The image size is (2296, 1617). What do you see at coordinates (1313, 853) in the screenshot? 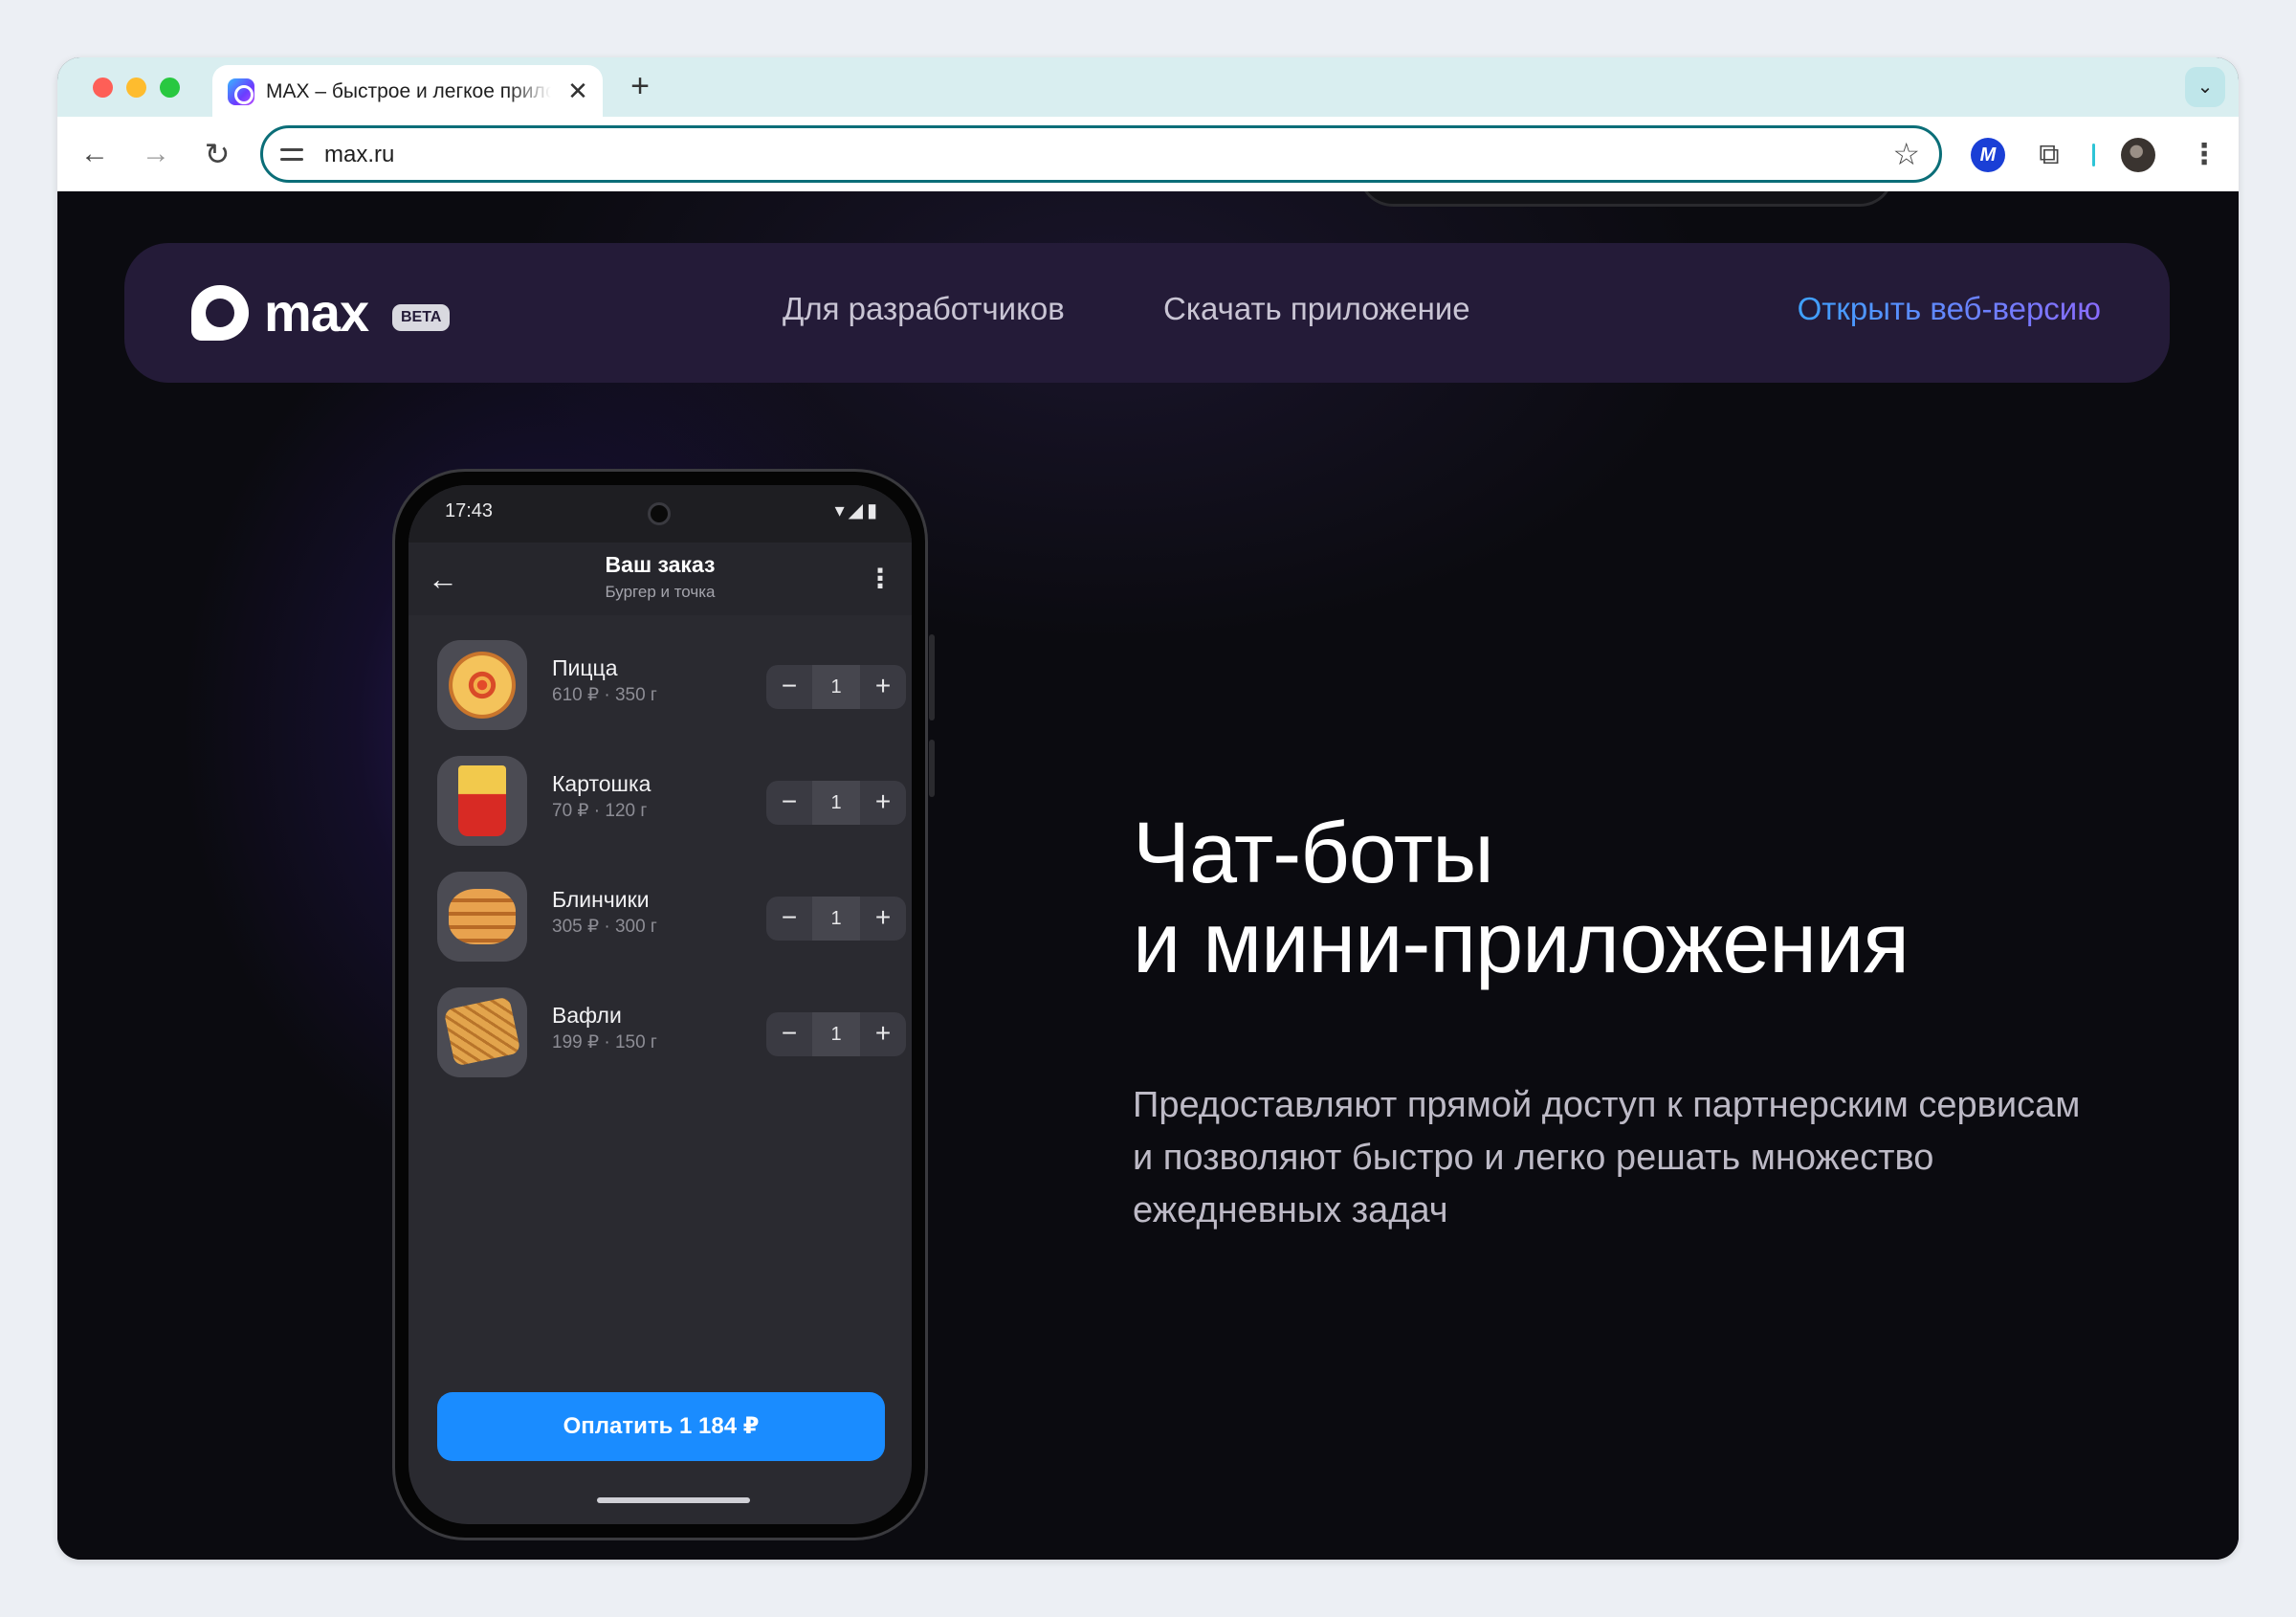
I see `hero-title-line-1: Чат-боты` at bounding box center [1313, 853].